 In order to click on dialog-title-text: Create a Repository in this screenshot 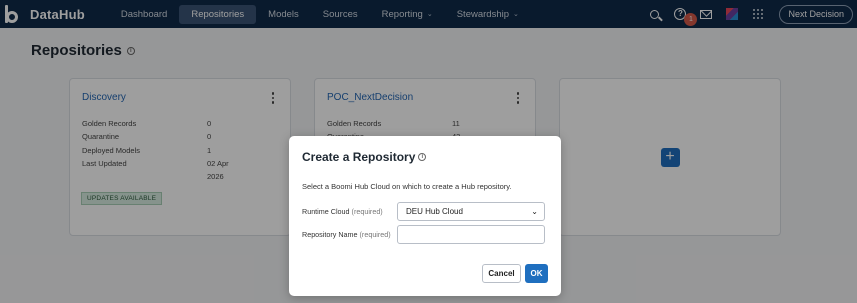, I will do `click(359, 157)`.